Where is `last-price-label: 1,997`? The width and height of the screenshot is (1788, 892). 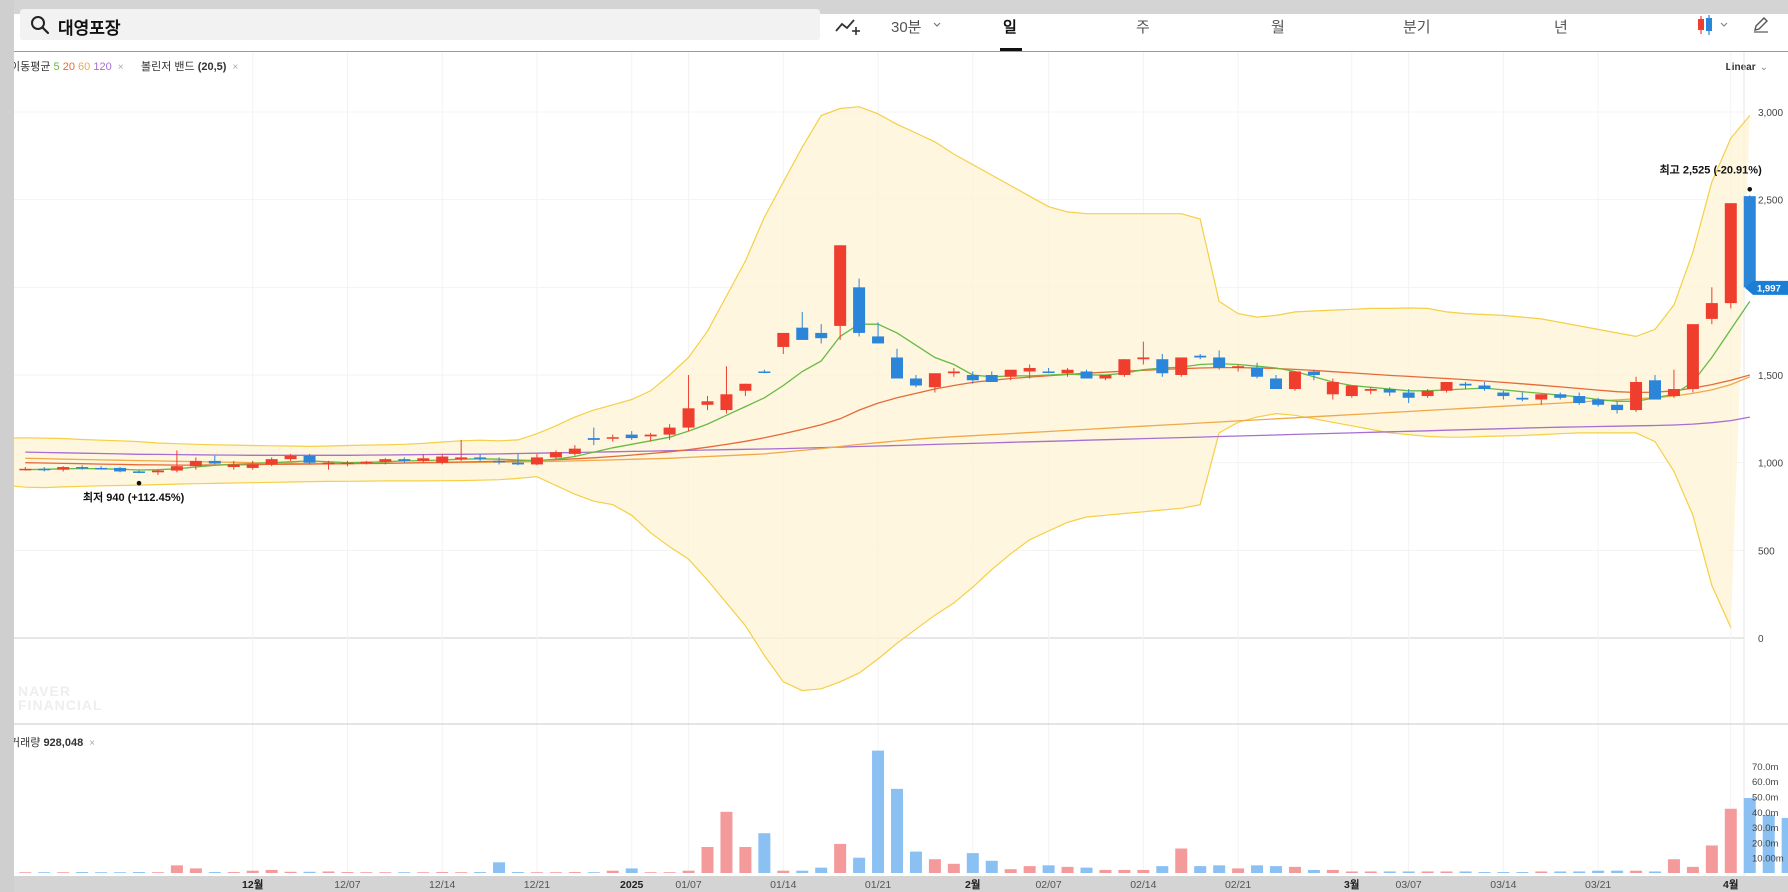
last-price-label: 1,997 is located at coordinates (1769, 288).